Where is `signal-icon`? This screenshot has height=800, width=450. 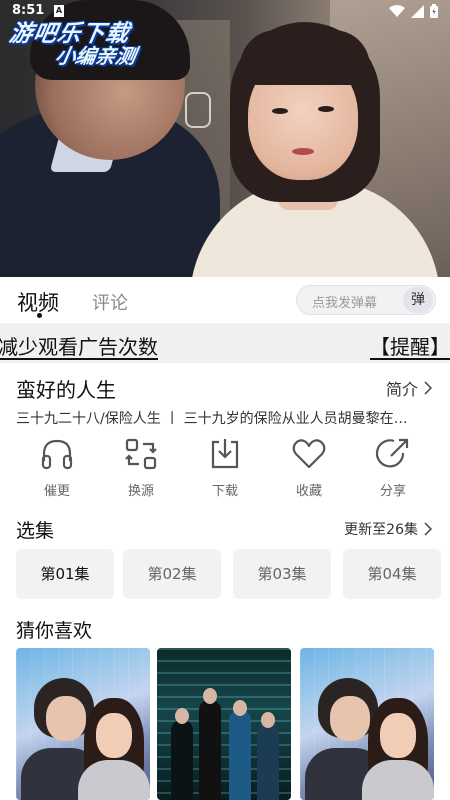 signal-icon is located at coordinates (417, 11).